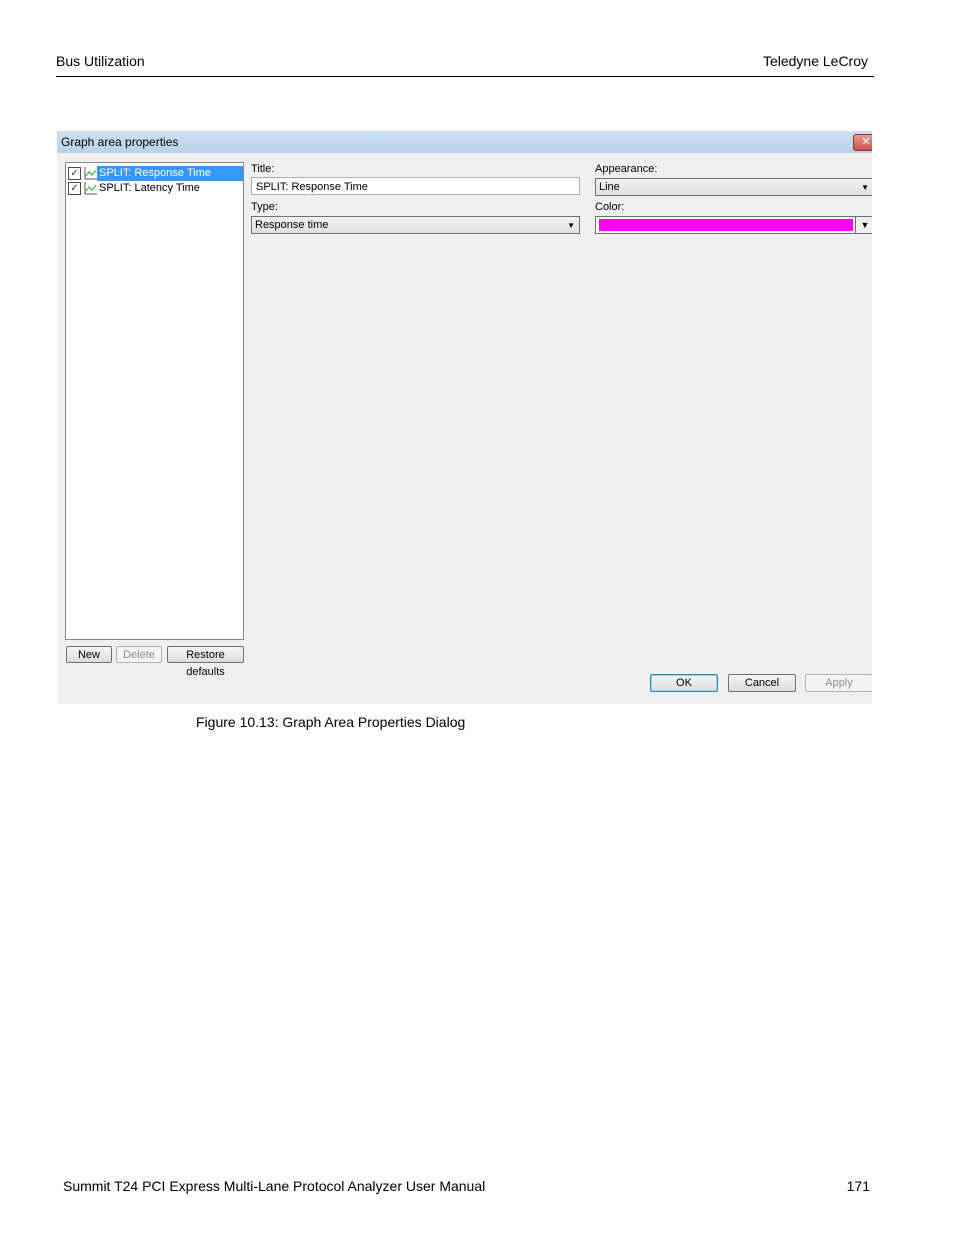 This screenshot has width=954, height=1235. What do you see at coordinates (866, 142) in the screenshot?
I see `close-icon: ✕` at bounding box center [866, 142].